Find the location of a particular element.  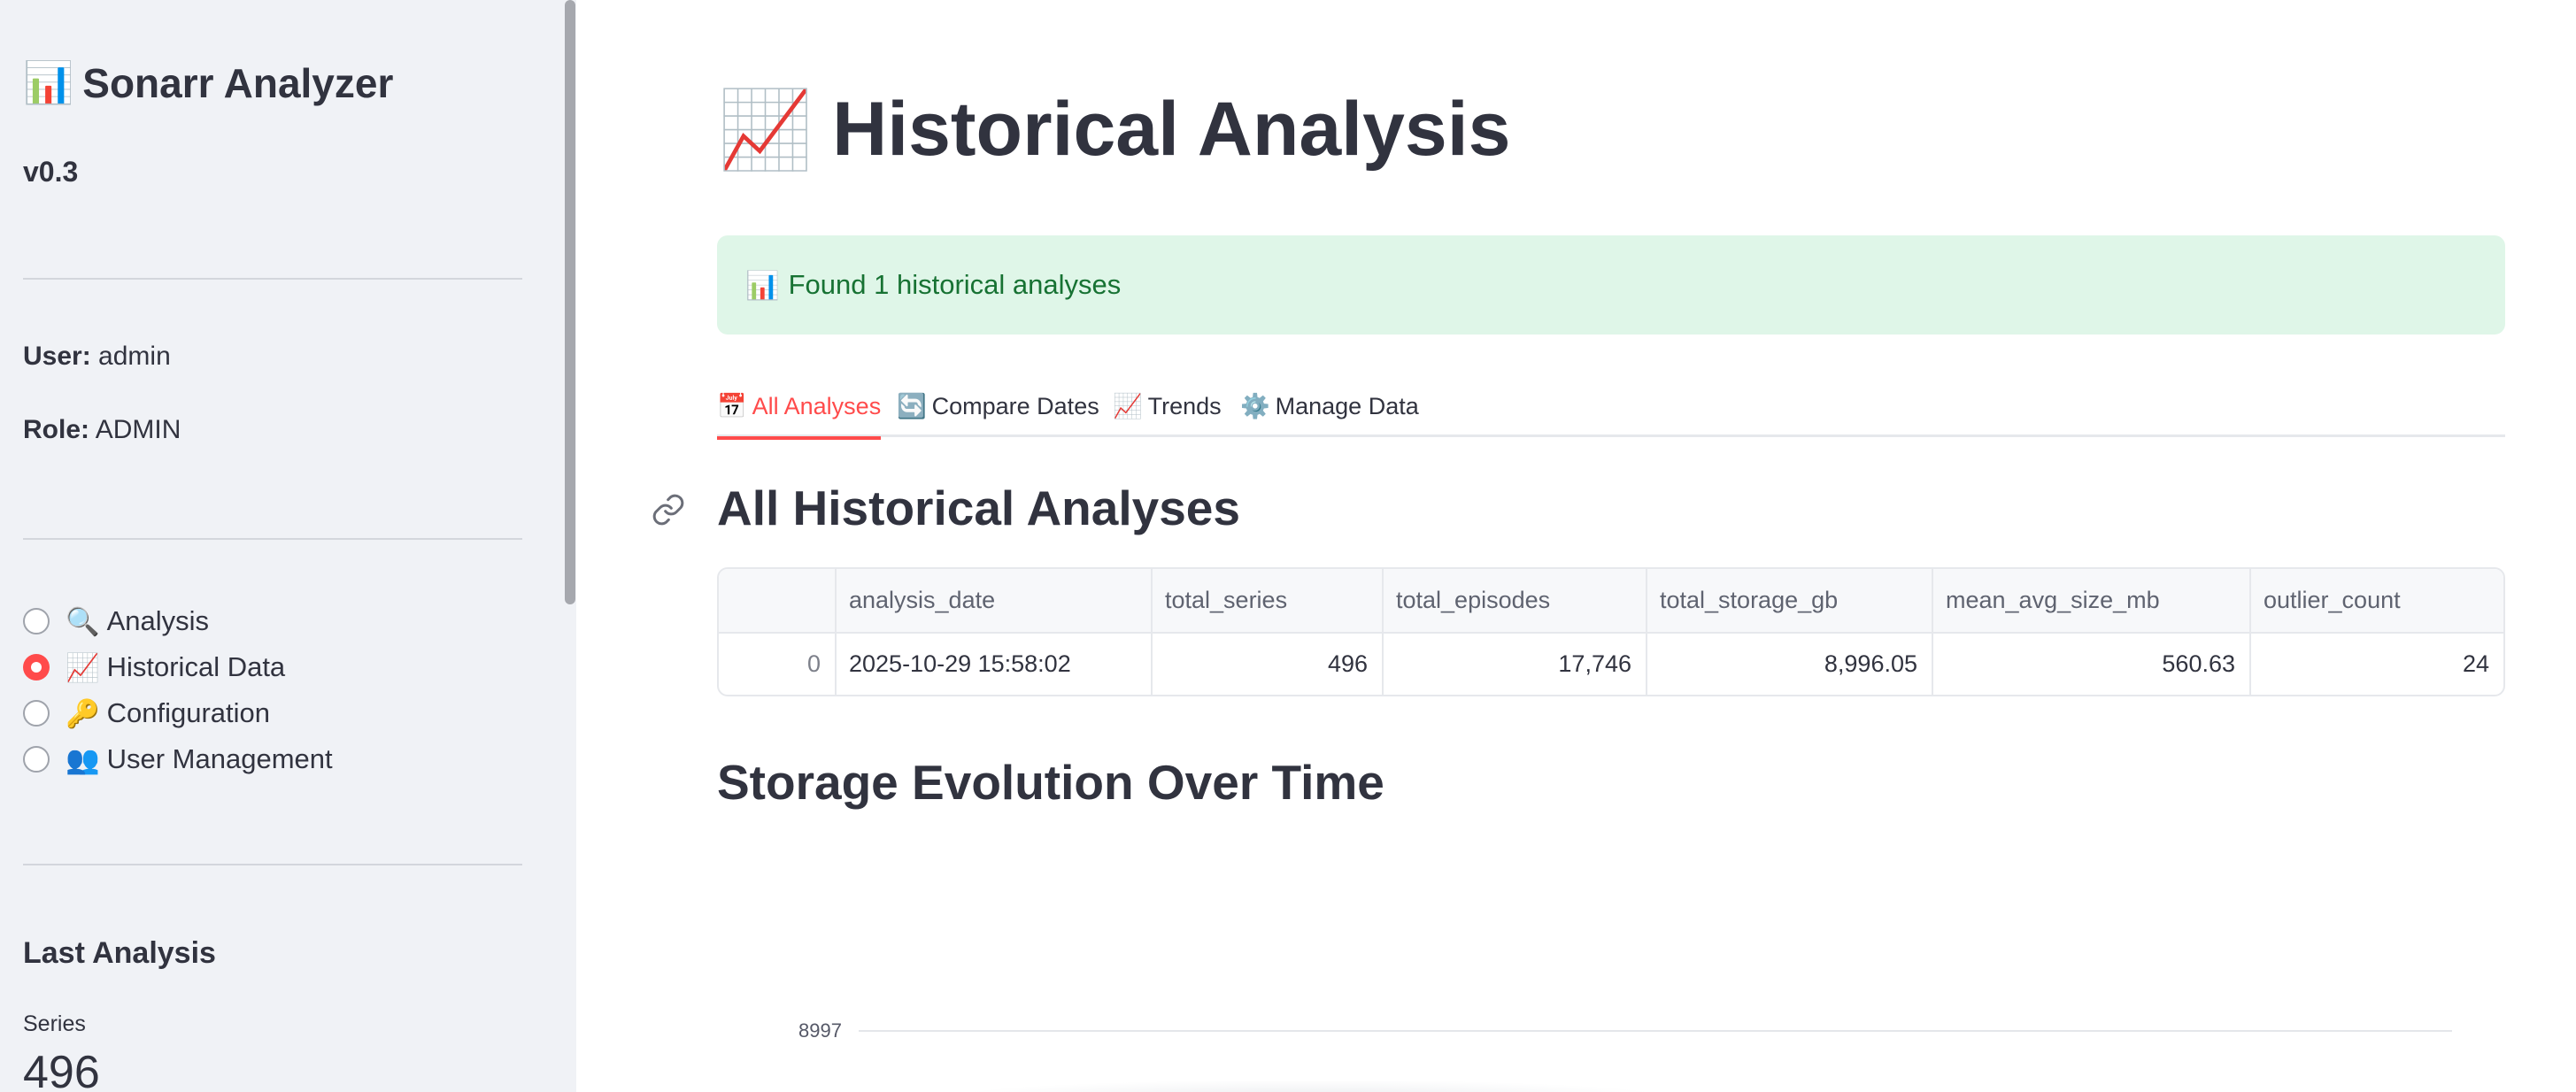

section-heading-storage-evolution: Storage Evolution Over Time is located at coordinates (1050, 782).